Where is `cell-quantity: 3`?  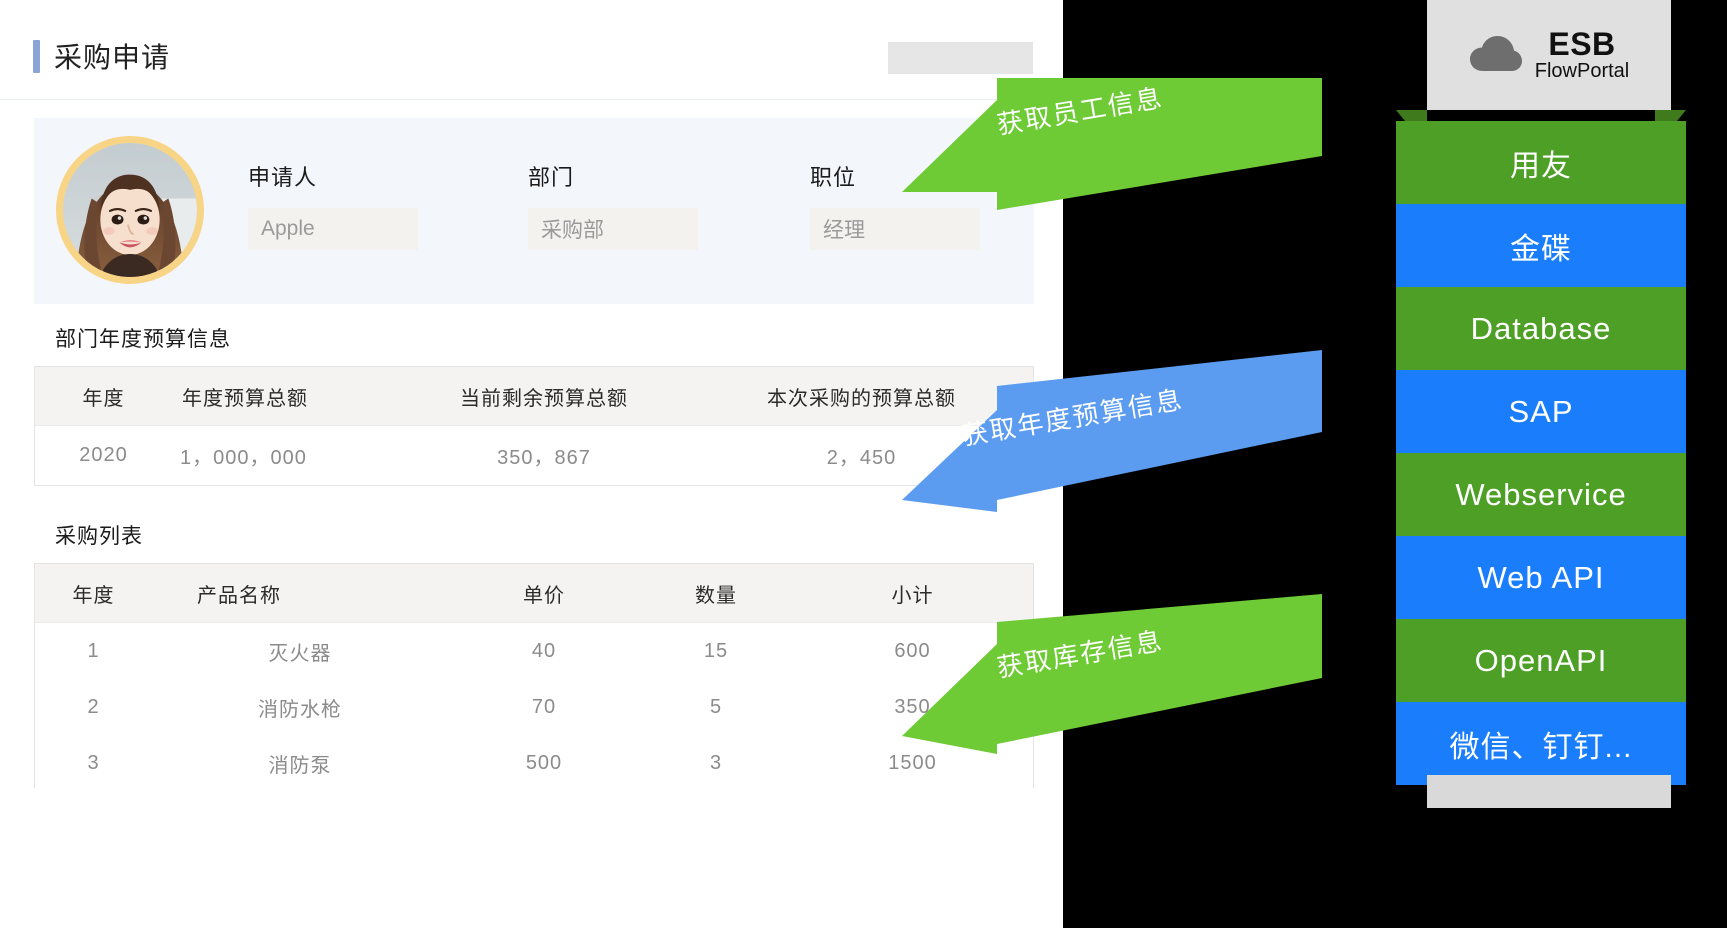
cell-quantity: 3 is located at coordinates (716, 763).